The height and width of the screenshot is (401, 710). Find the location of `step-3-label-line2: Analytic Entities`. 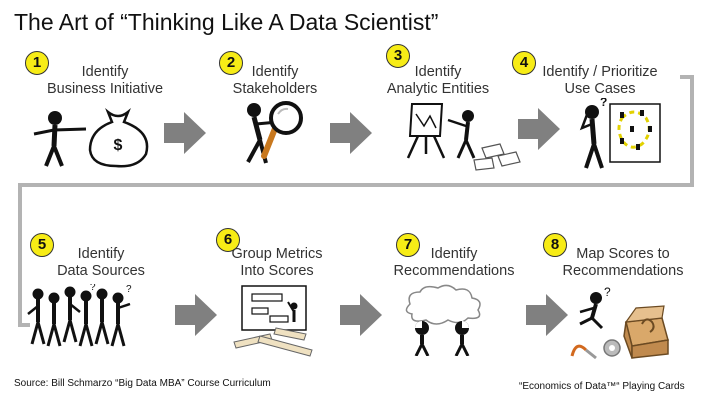

step-3-label-line2: Analytic Entities is located at coordinates (438, 89).